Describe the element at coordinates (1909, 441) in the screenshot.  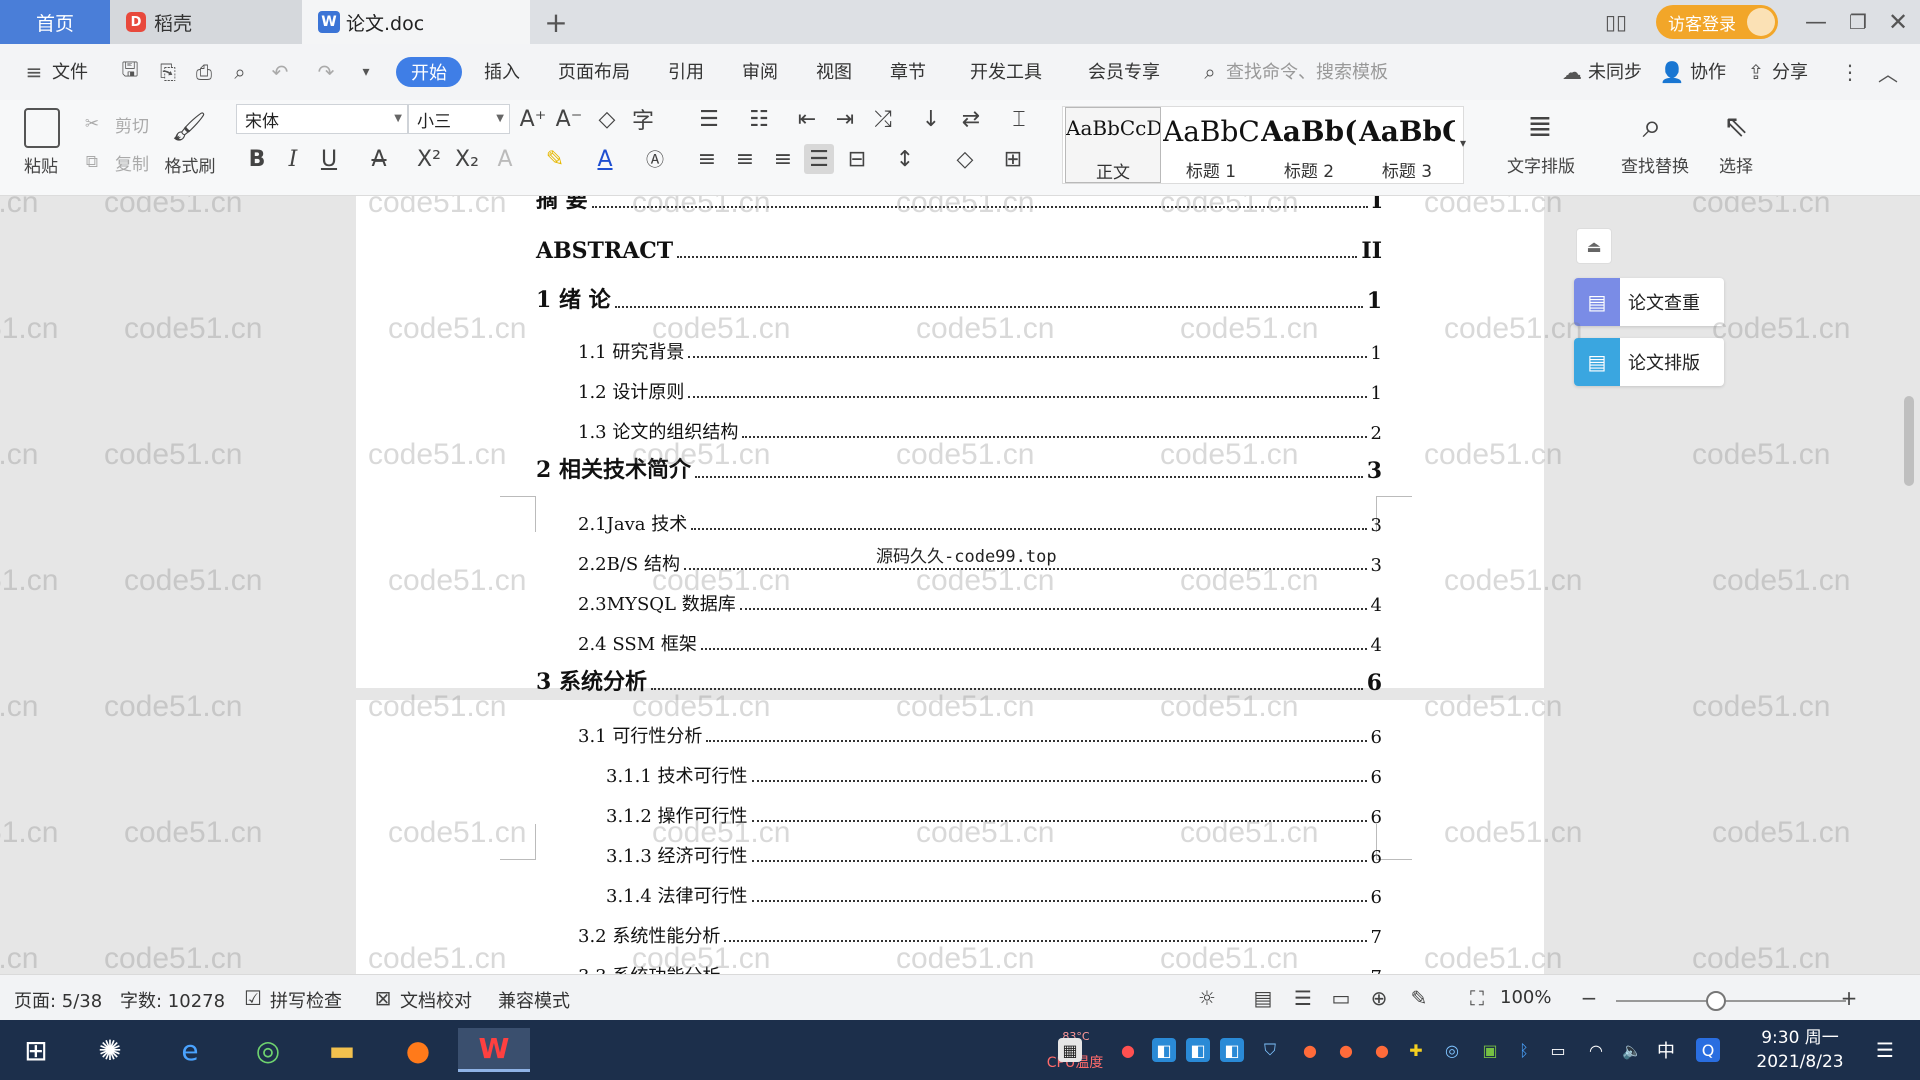
I see `vertical-scrollbar` at that location.